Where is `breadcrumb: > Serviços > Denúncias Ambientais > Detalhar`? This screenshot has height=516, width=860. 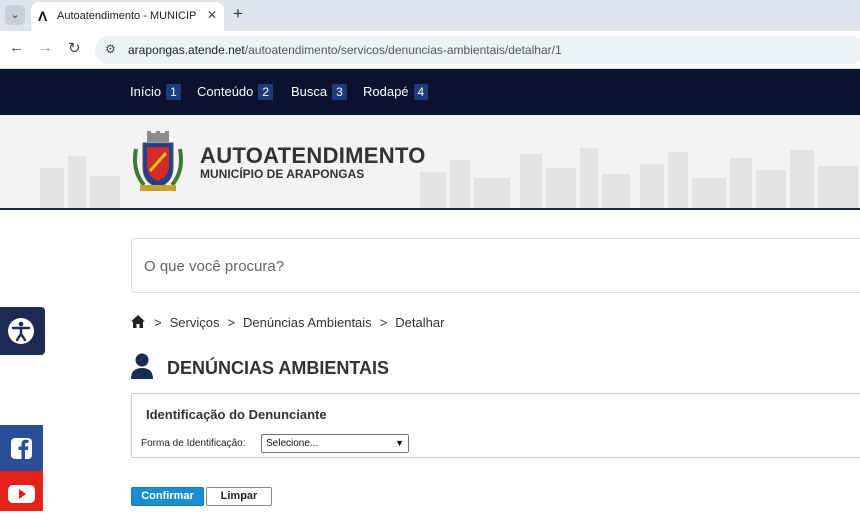 breadcrumb: > Serviços > Denúncias Ambientais > Detalhar is located at coordinates (287, 323).